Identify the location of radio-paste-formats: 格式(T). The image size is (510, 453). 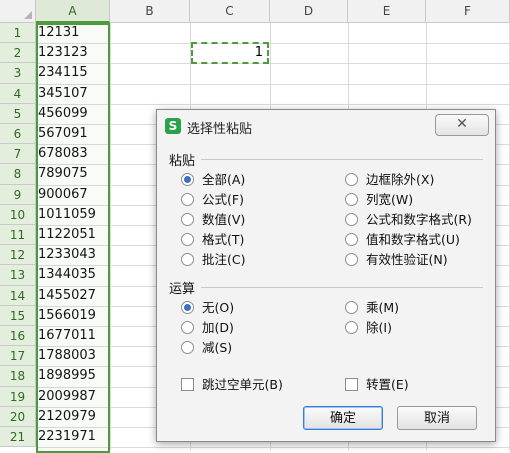
(212, 240).